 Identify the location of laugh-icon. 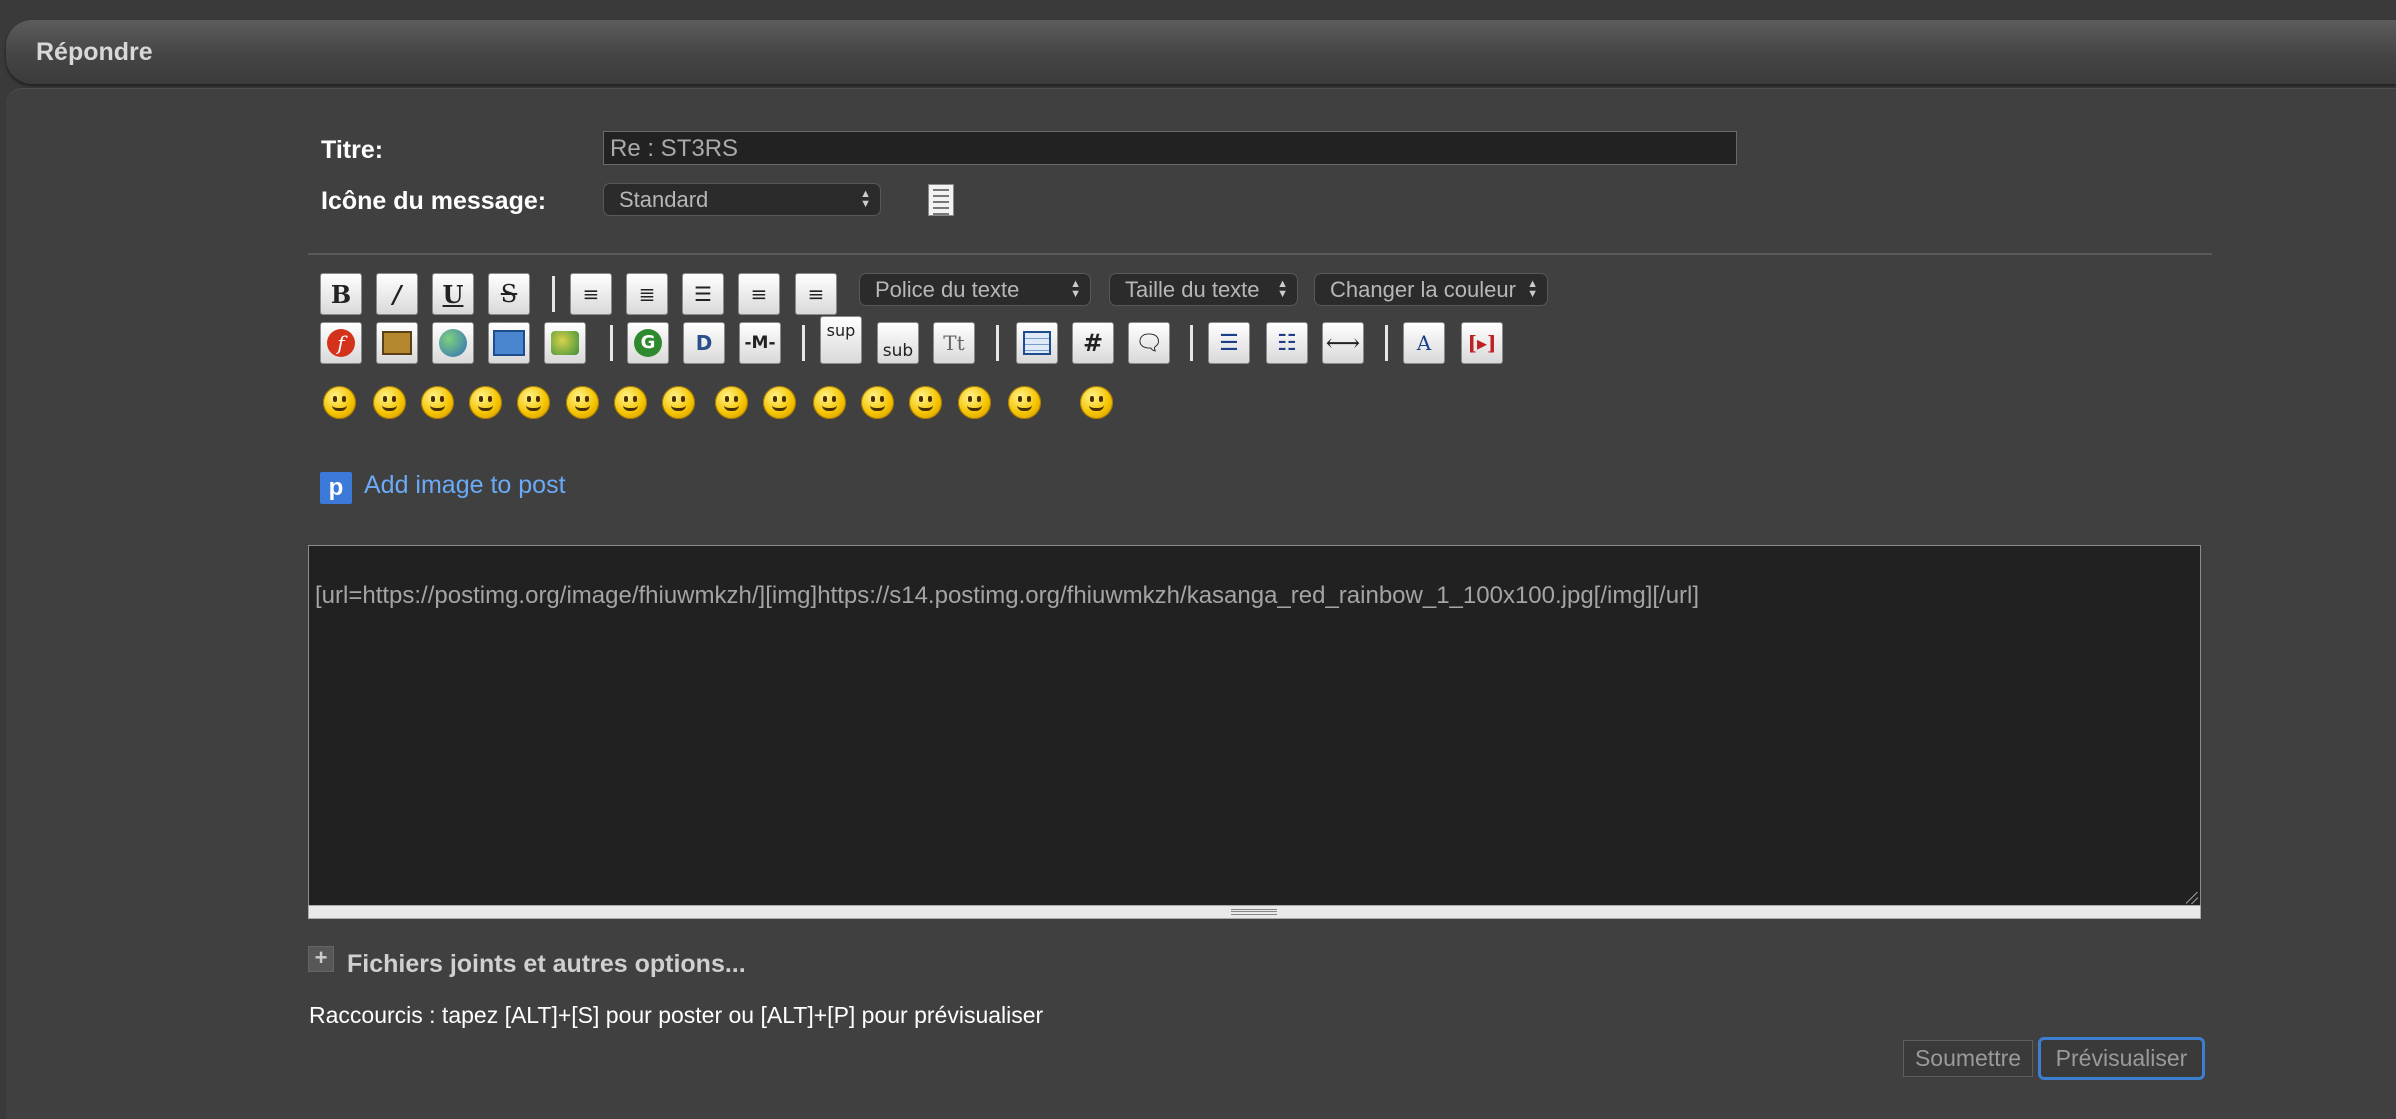
(485, 402).